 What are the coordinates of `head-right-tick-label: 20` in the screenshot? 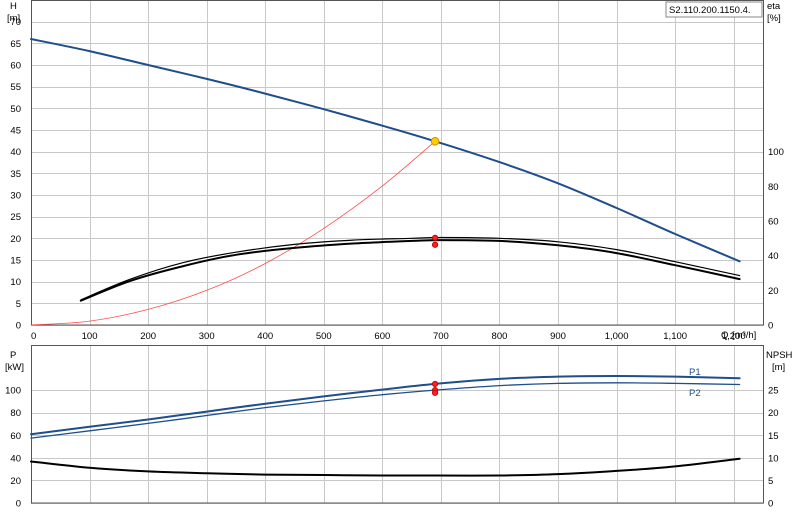 It's located at (773, 291).